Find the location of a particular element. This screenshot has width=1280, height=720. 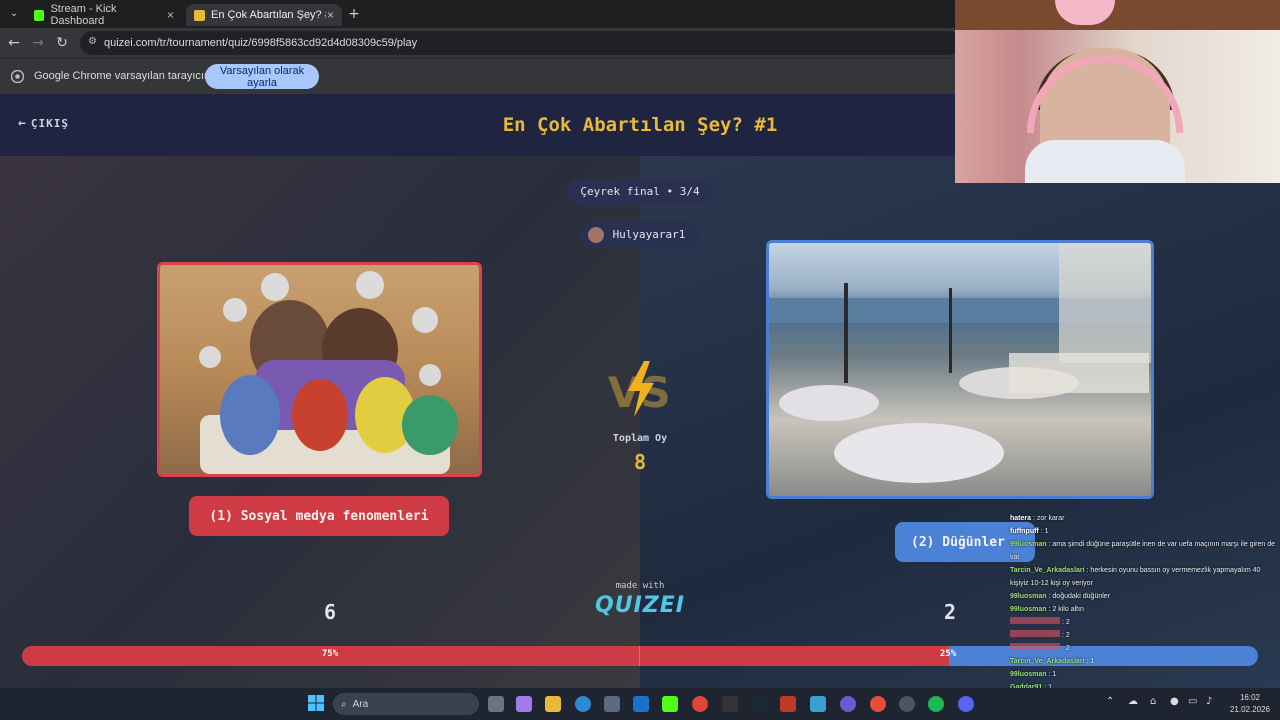

reload-icon: ↻ is located at coordinates (62, 43).